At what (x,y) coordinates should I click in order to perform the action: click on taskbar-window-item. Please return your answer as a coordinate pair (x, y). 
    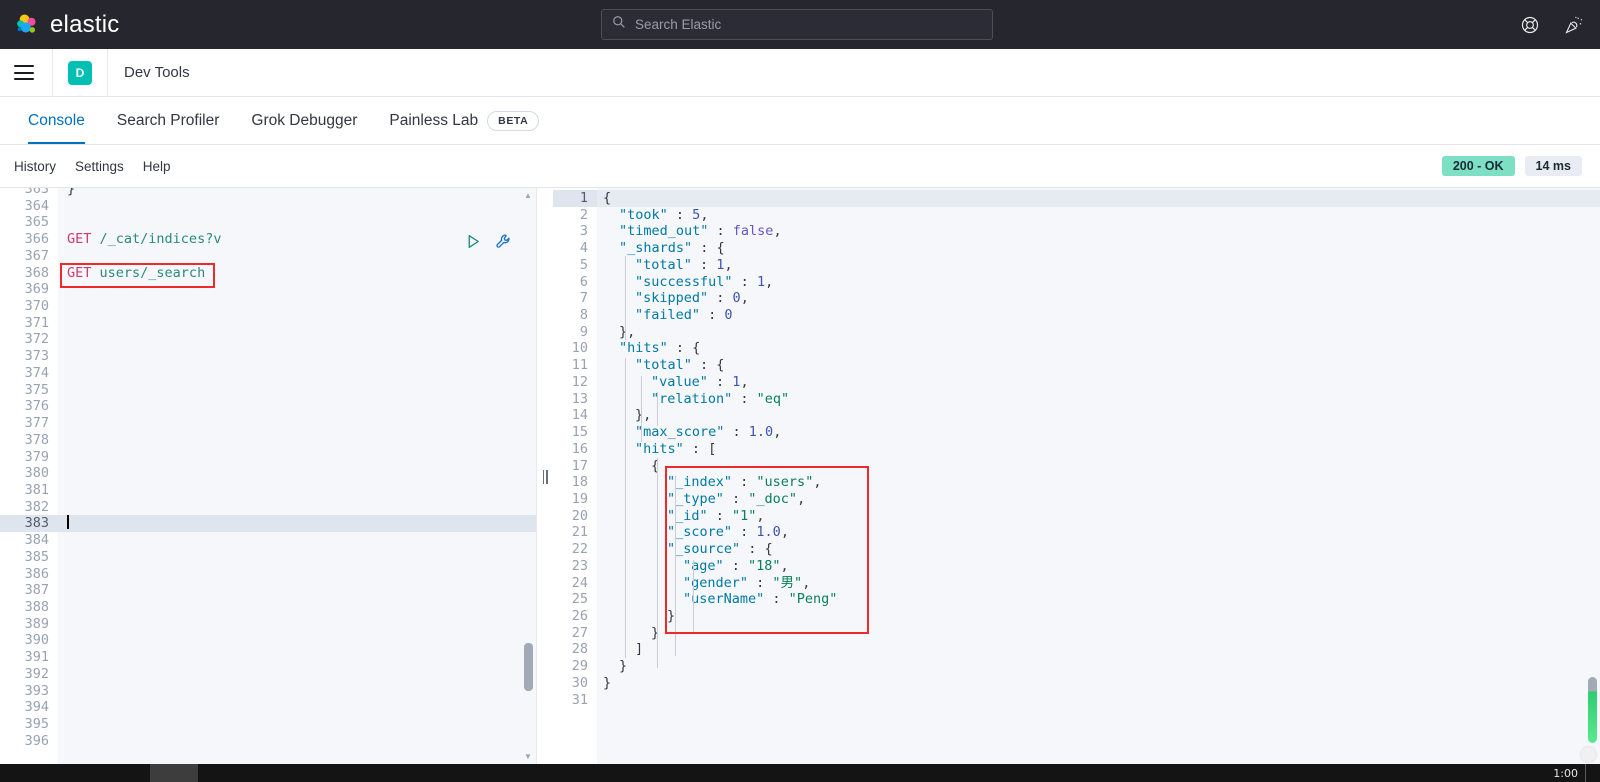
    Looking at the image, I should click on (174, 773).